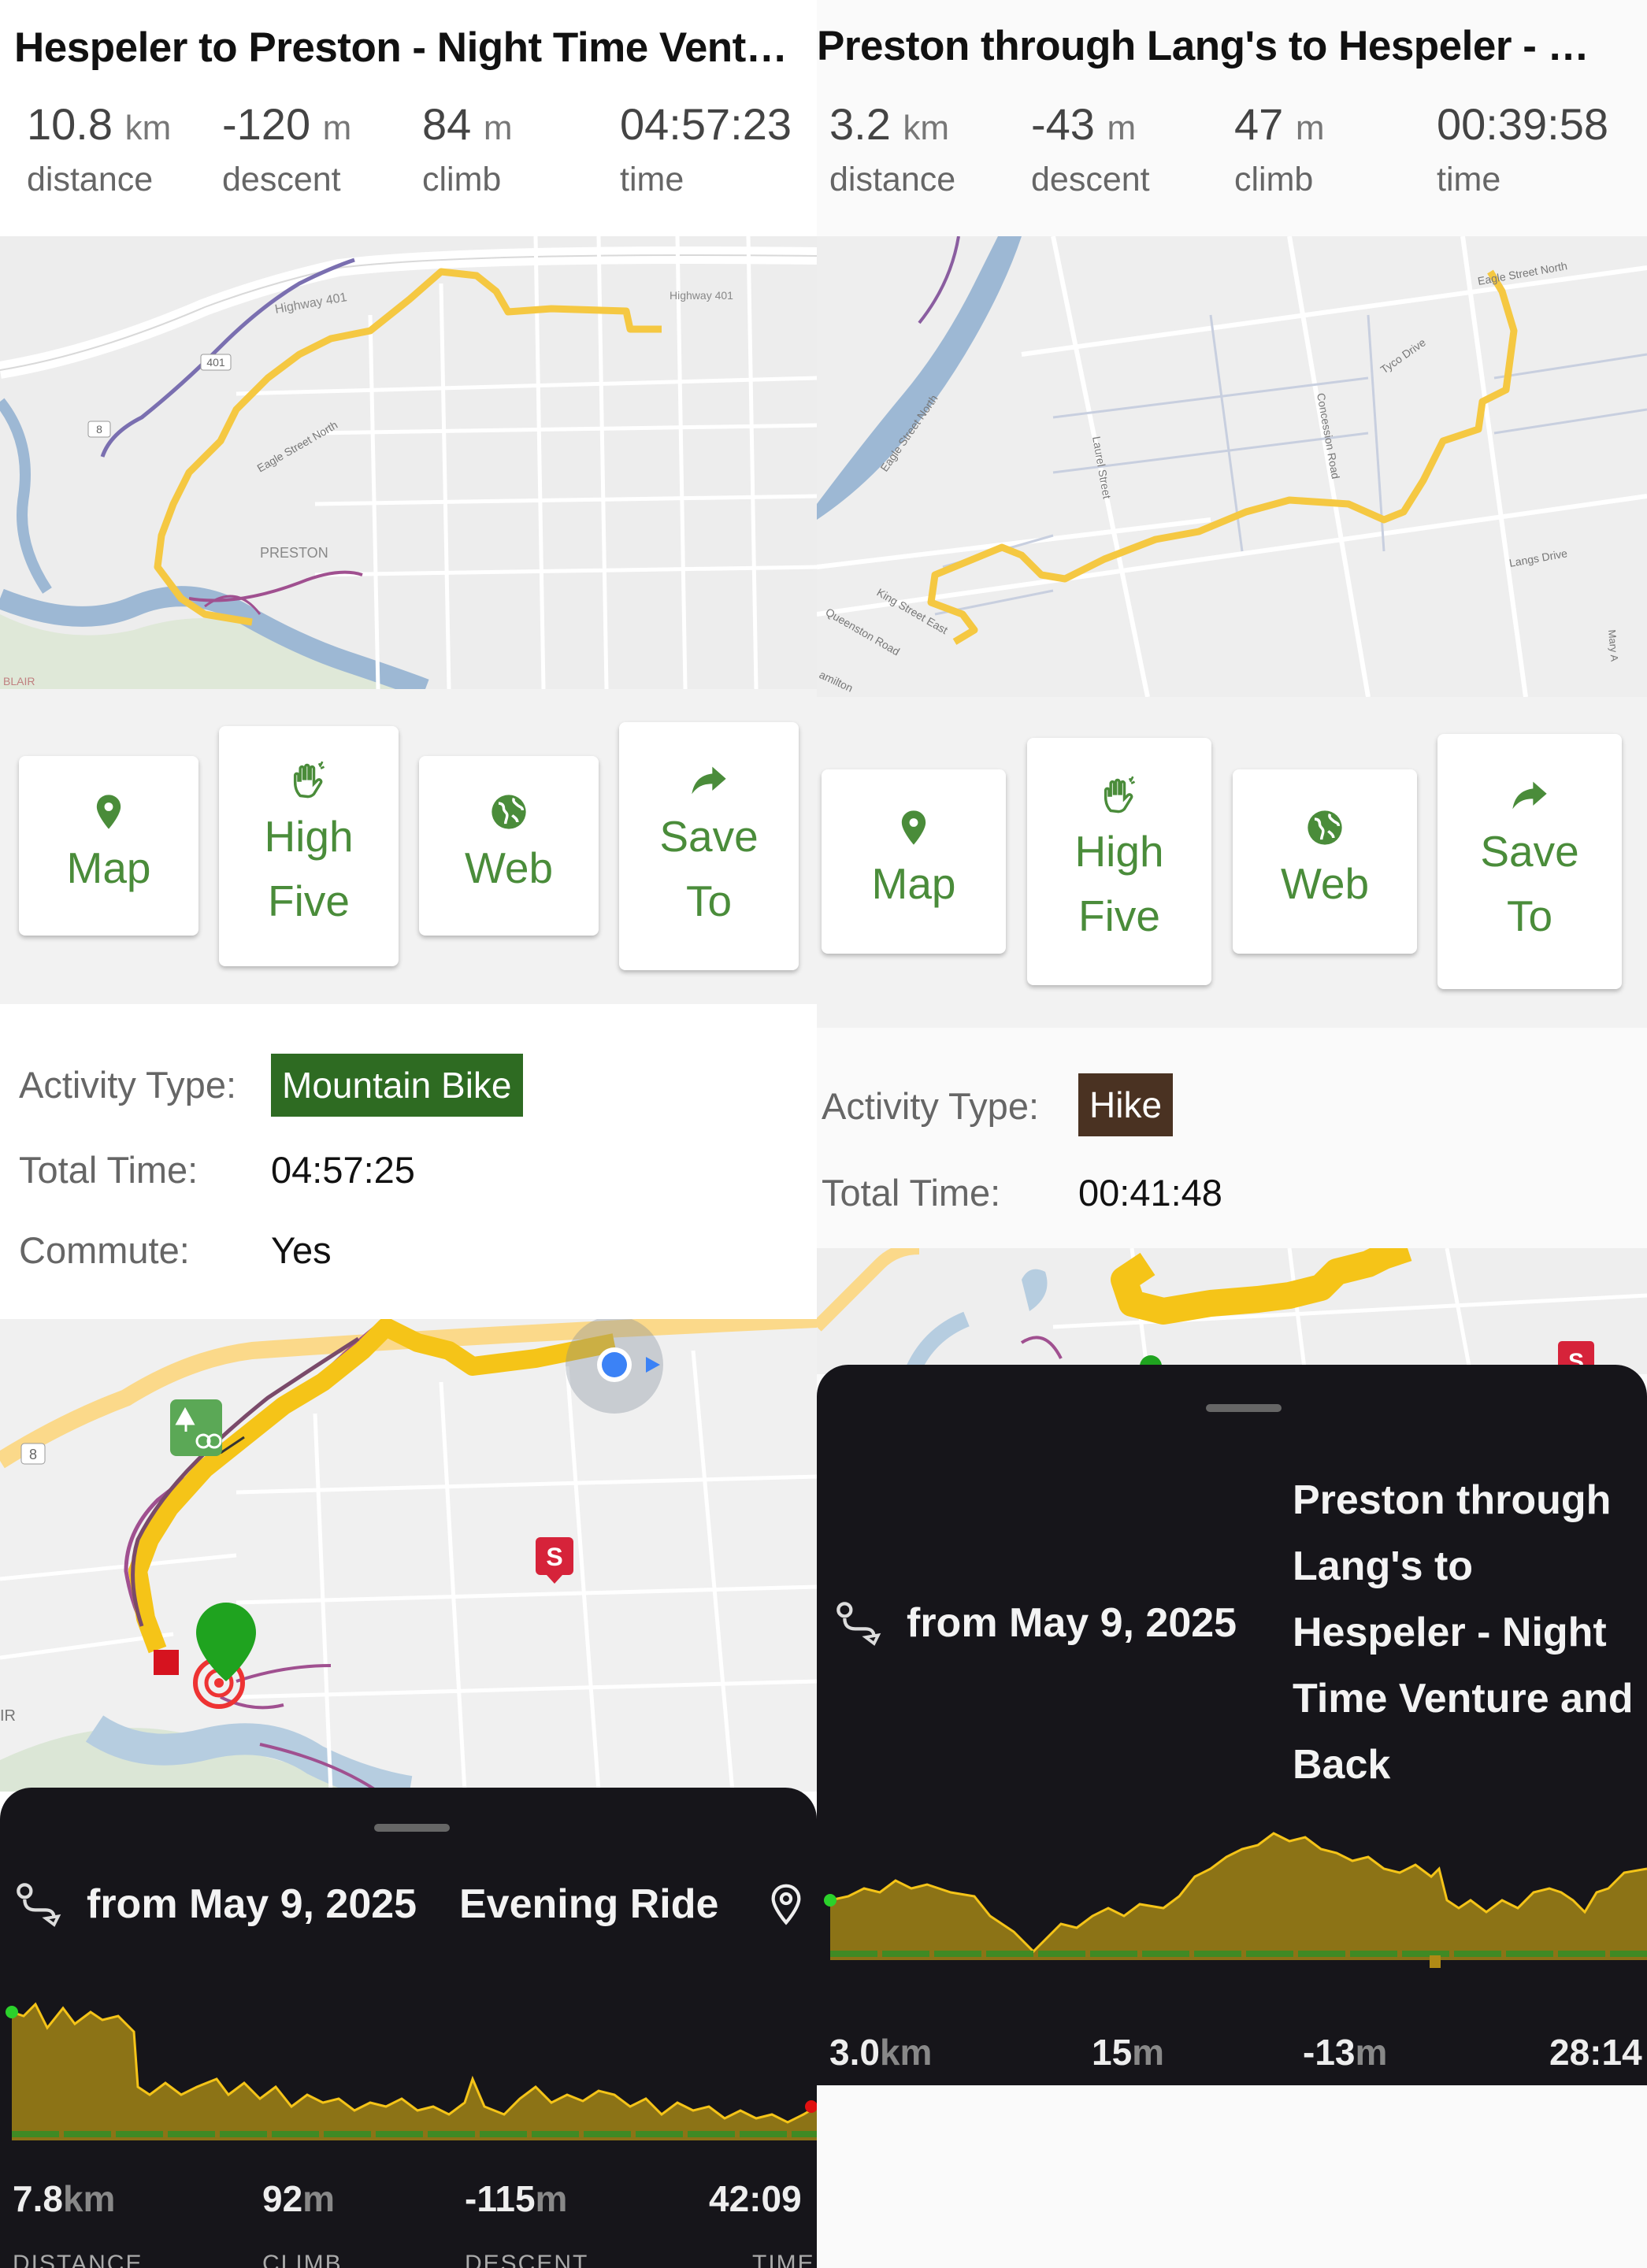 The width and height of the screenshot is (1647, 2268). I want to click on svg-text: 401, so click(215, 362).